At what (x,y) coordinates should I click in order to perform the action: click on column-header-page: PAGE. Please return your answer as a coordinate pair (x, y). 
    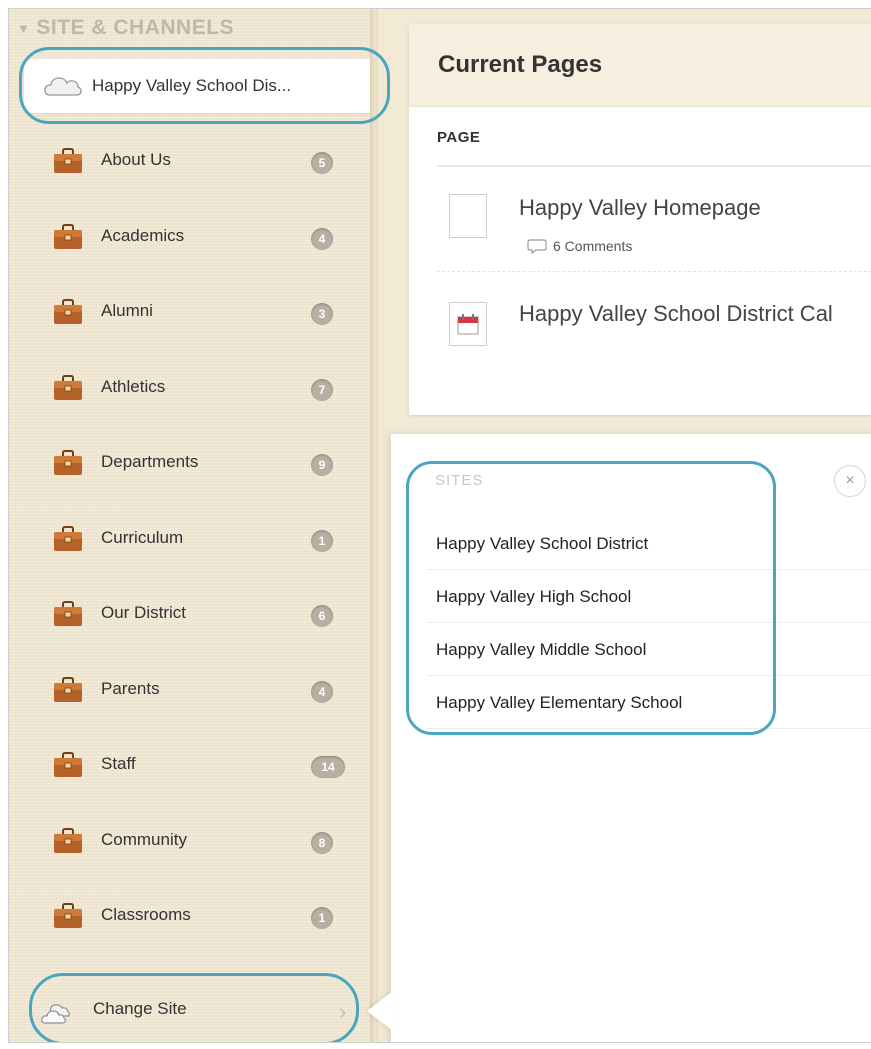
    Looking at the image, I should click on (654, 137).